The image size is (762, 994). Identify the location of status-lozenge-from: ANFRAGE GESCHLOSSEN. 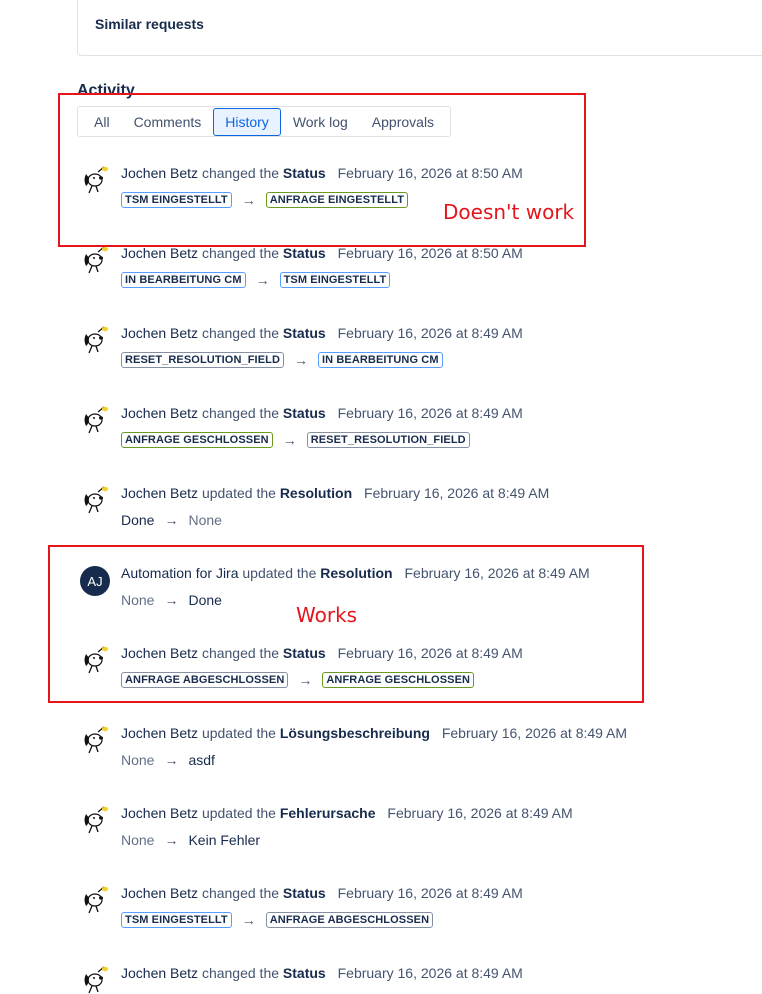
(197, 440).